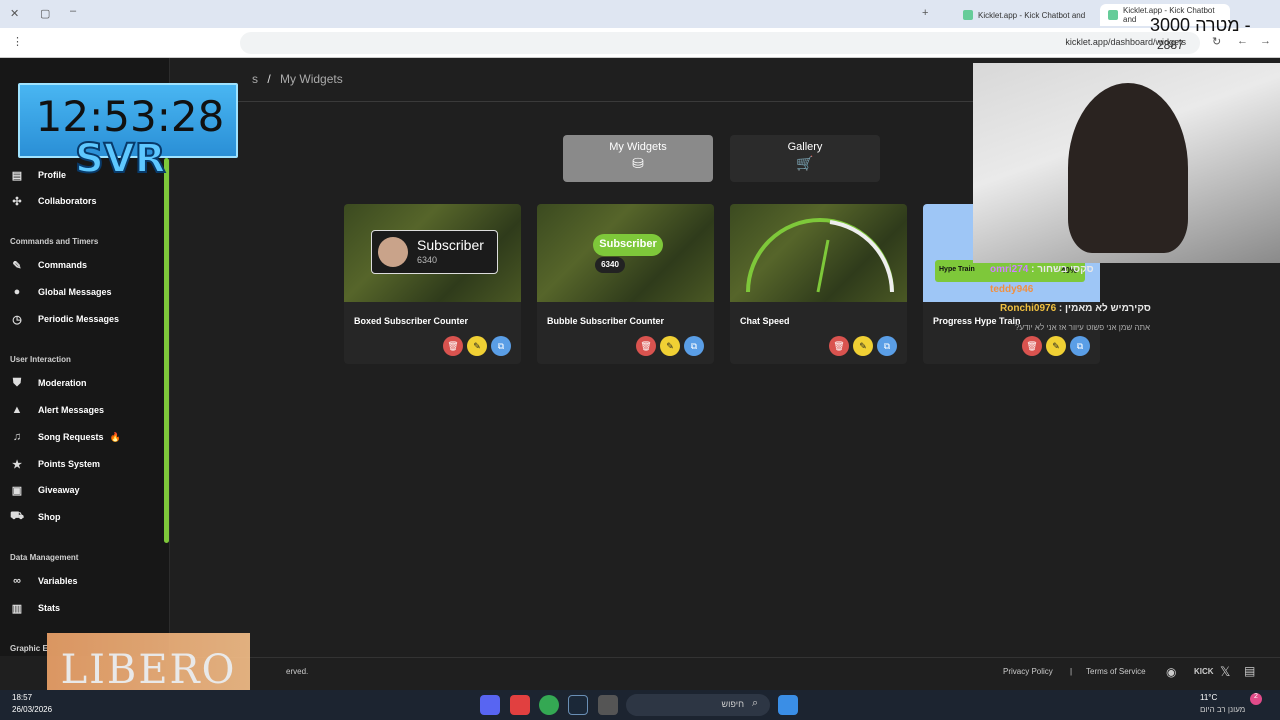 This screenshot has width=1280, height=720. I want to click on preview-value: 6340, so click(427, 260).